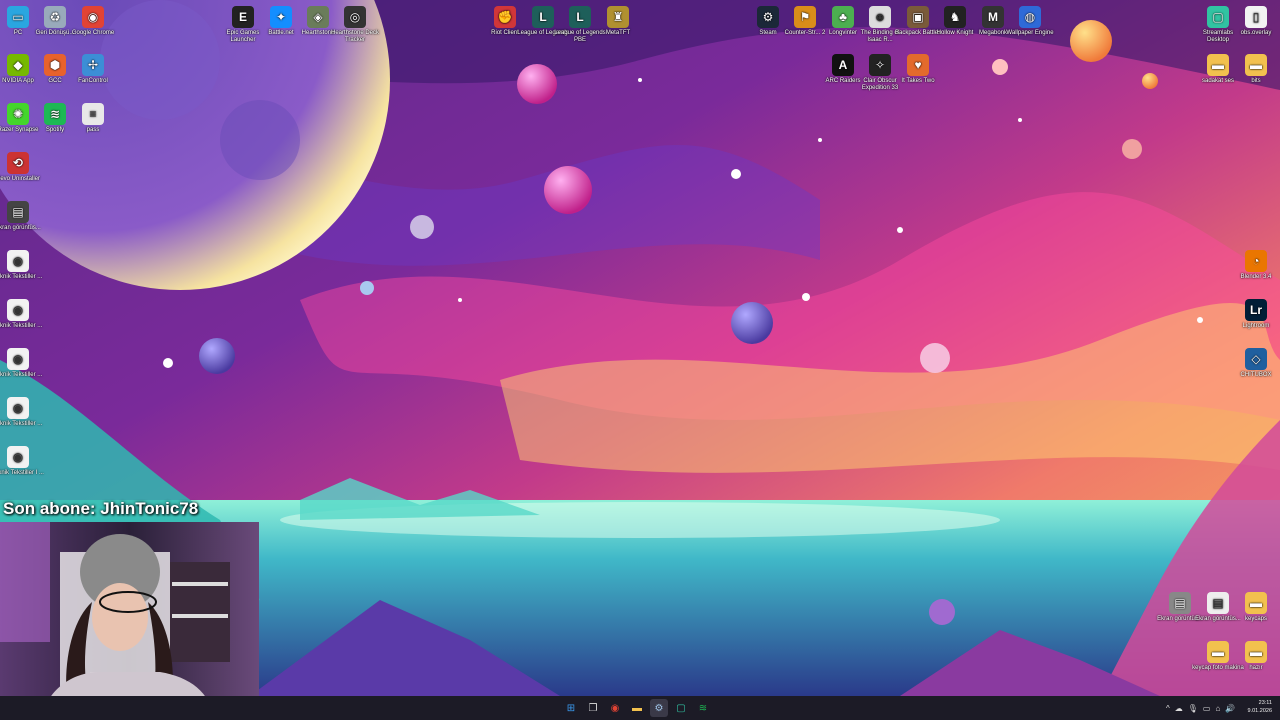 This screenshot has height=720, width=1280. Describe the element at coordinates (543, 17) in the screenshot. I see `lol-icon: L` at that location.